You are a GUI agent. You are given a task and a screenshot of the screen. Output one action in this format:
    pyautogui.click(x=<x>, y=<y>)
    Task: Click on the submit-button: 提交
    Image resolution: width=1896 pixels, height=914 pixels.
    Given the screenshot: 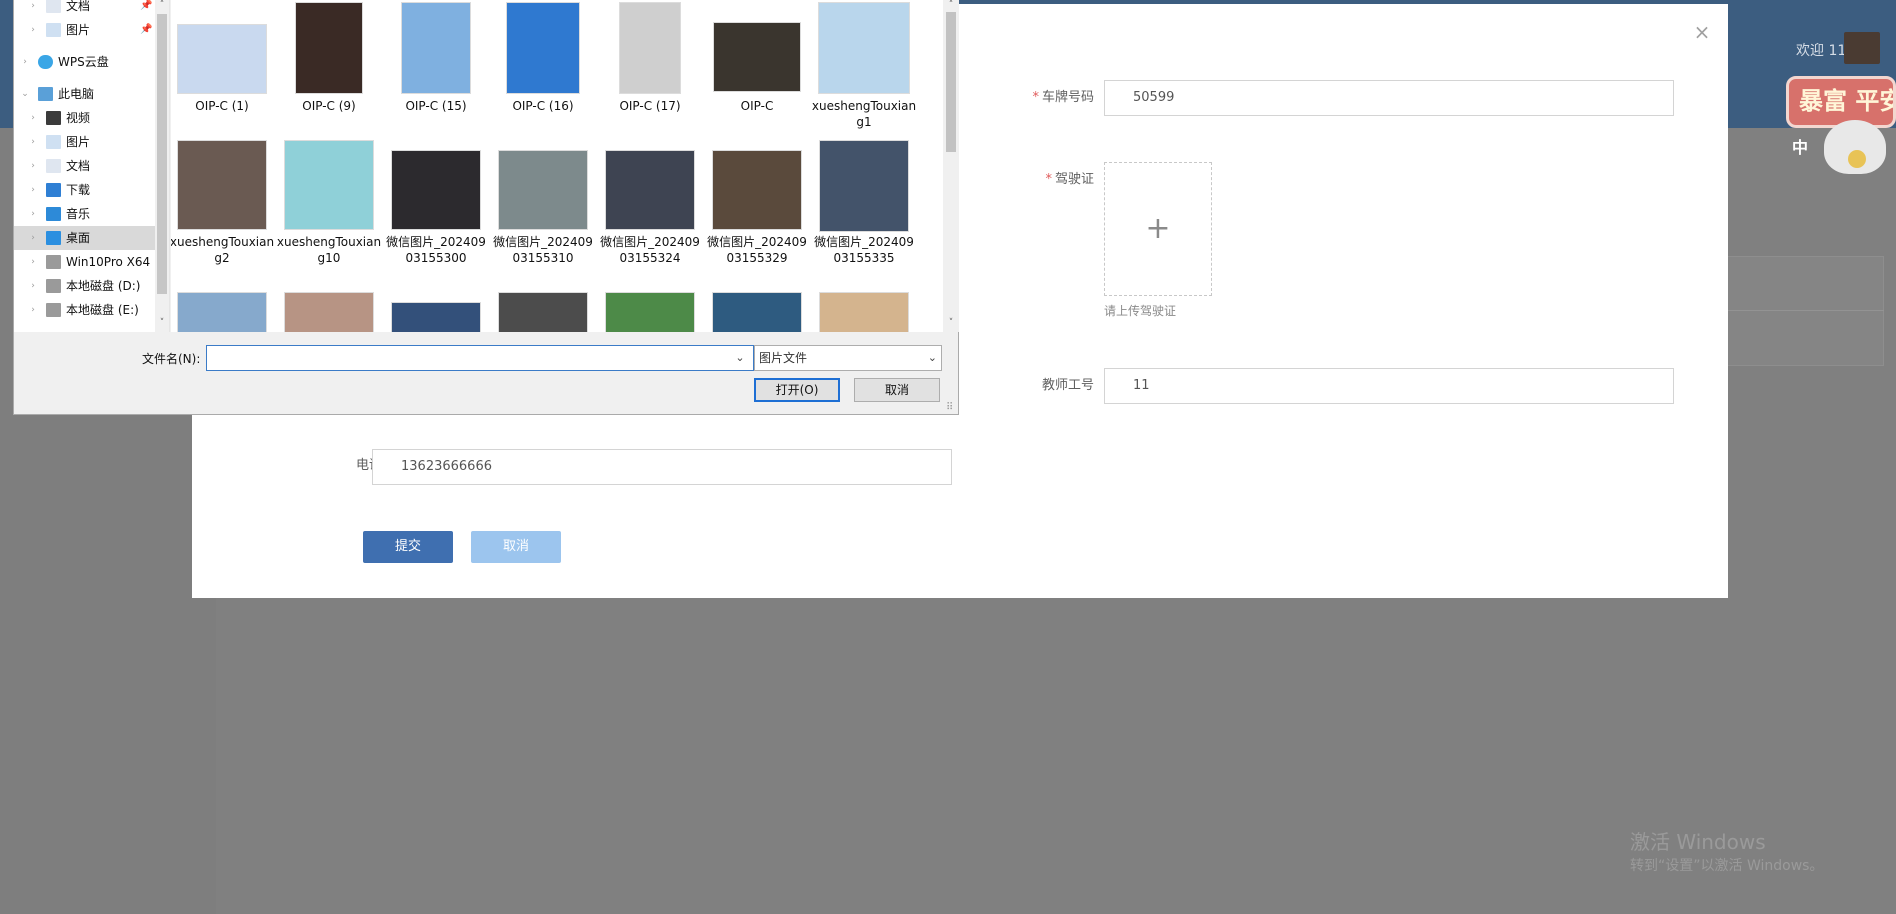 What is the action you would take?
    pyautogui.click(x=408, y=547)
    